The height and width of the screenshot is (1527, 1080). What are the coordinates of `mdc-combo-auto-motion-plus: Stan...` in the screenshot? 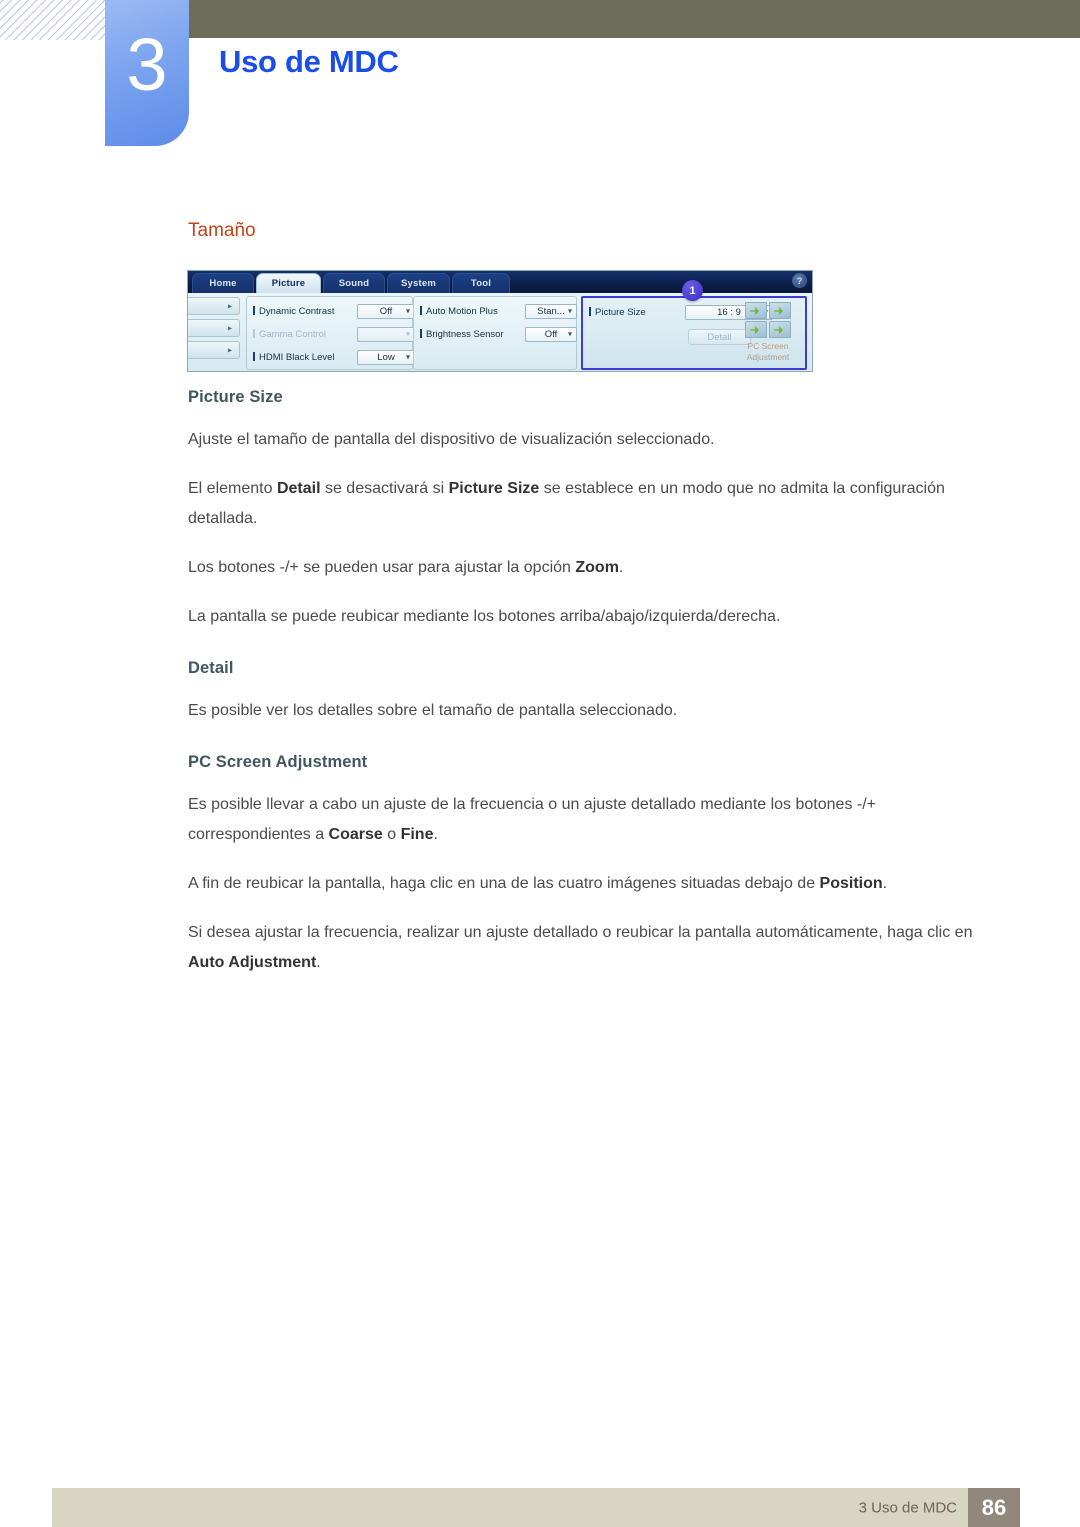 It's located at (551, 311).